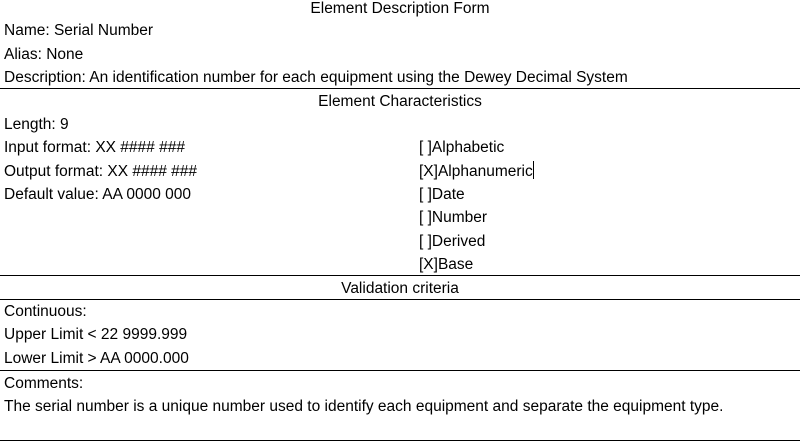  I want to click on type-option-alphabetic: [ ]Alphabetic, so click(462, 147).